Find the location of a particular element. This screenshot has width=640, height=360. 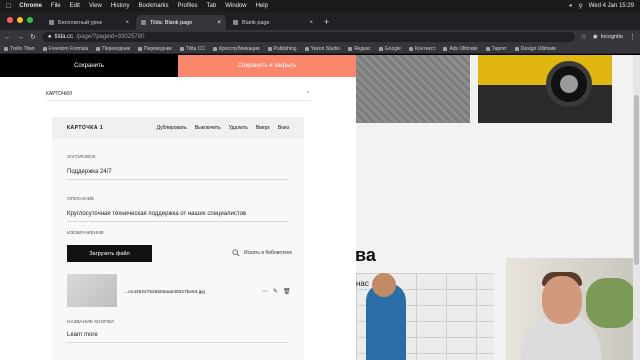

bookmark-item: Таргет is located at coordinates (496, 49).